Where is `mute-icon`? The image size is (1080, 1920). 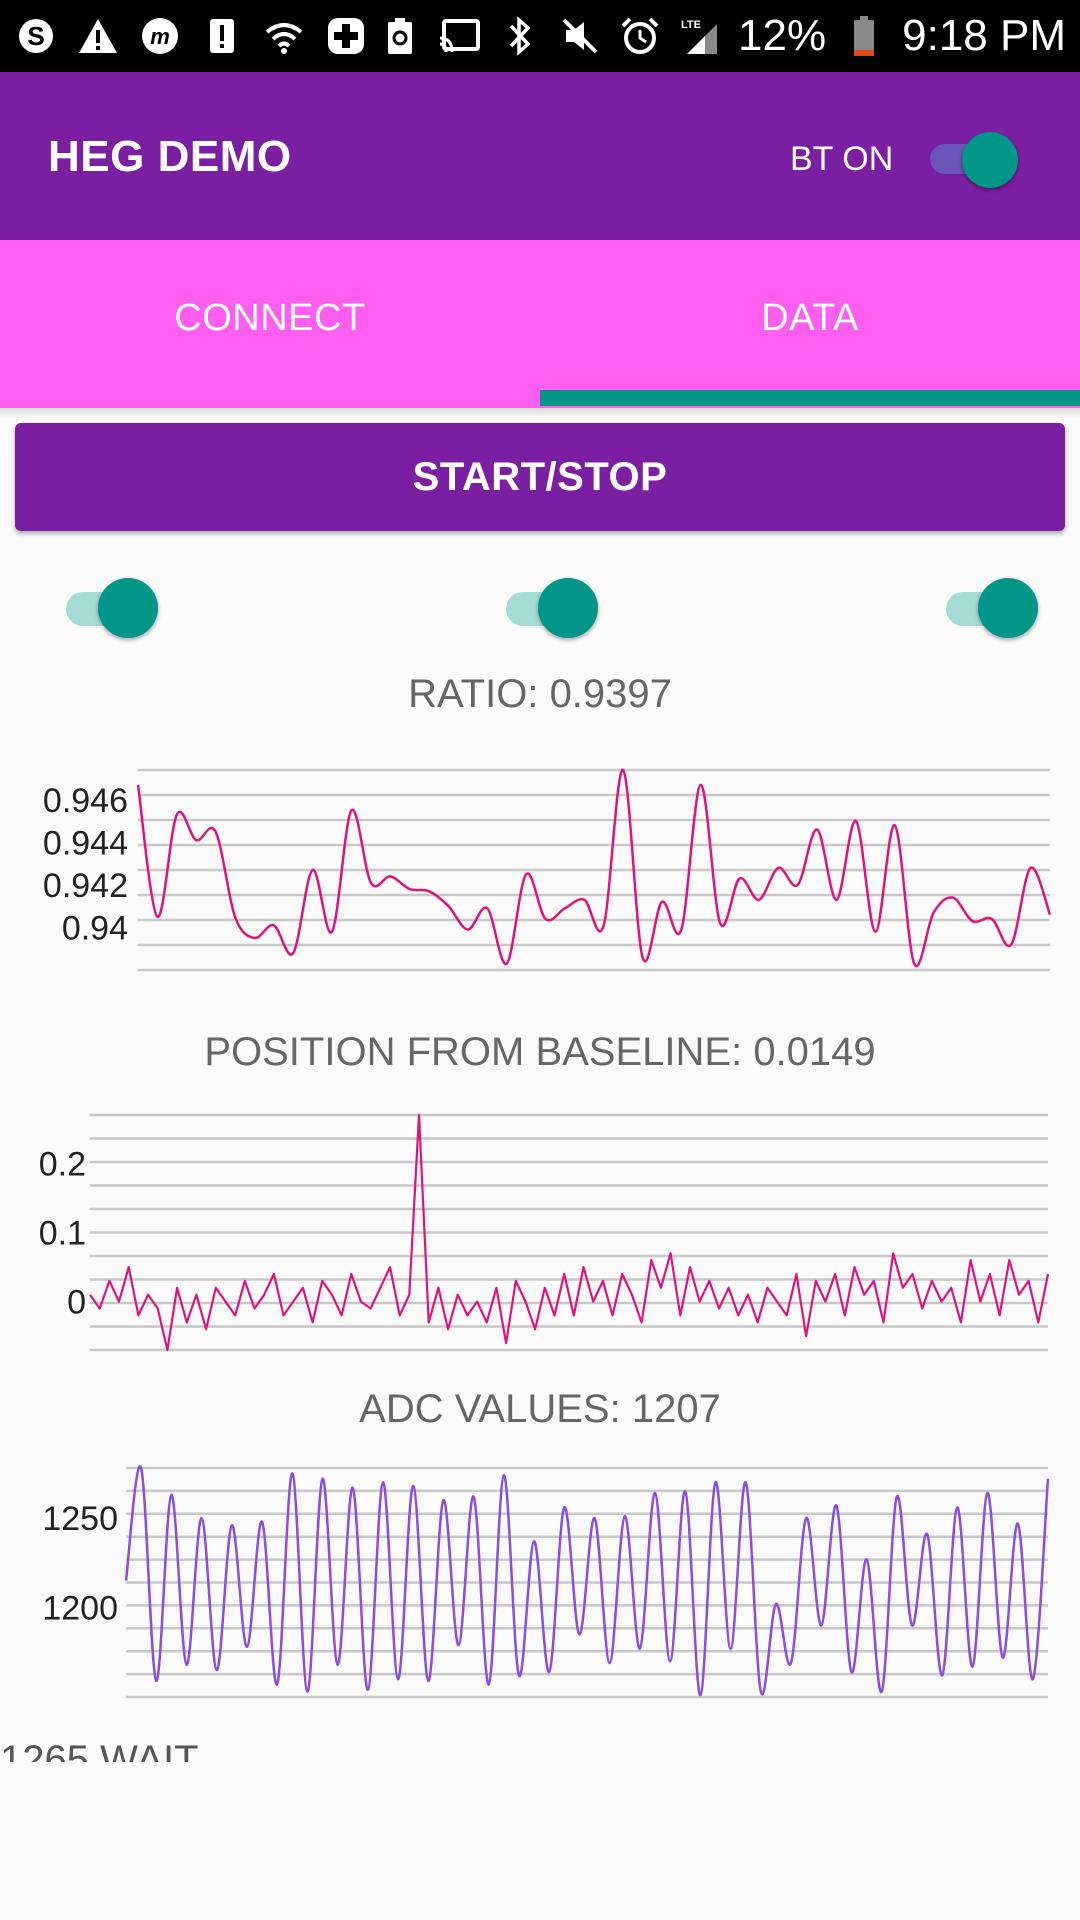 mute-icon is located at coordinates (580, 36).